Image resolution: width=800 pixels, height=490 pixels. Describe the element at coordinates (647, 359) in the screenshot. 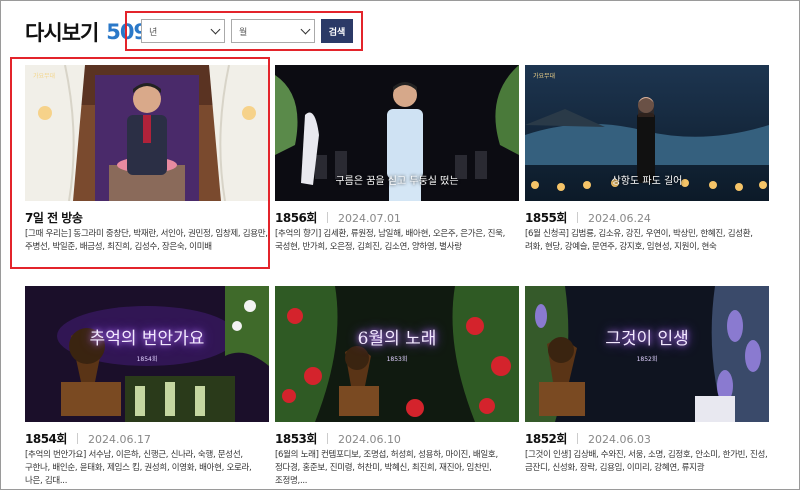

I see `show-subtitle: 1852회` at that location.